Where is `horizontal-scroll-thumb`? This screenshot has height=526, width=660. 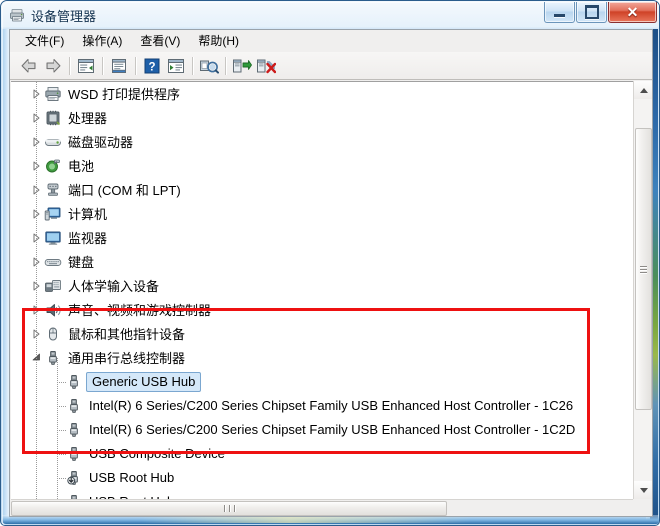
horizontal-scroll-thumb is located at coordinates (229, 508).